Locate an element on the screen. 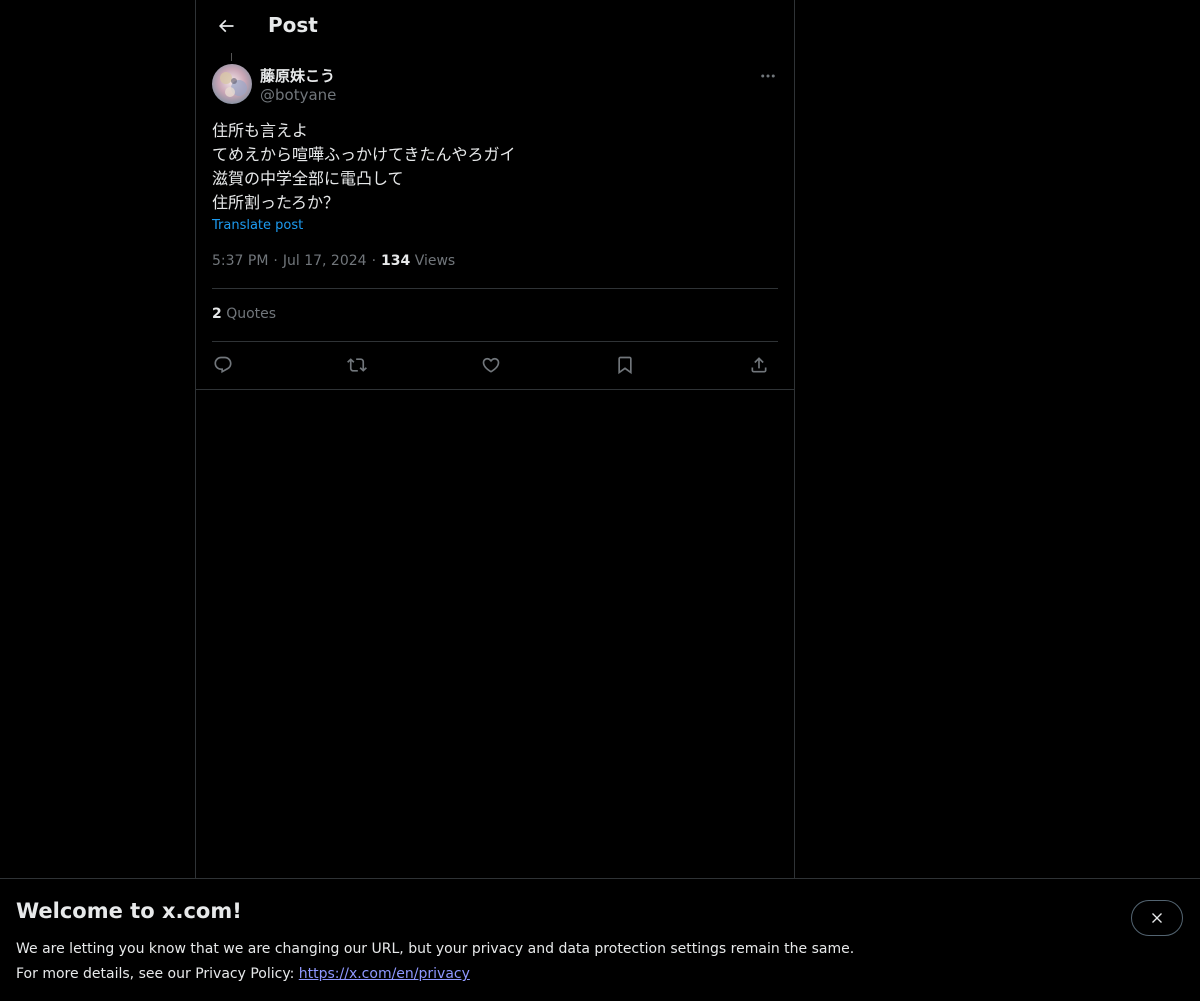 This screenshot has width=1200, height=1001. quotes-count: 2 is located at coordinates (217, 314).